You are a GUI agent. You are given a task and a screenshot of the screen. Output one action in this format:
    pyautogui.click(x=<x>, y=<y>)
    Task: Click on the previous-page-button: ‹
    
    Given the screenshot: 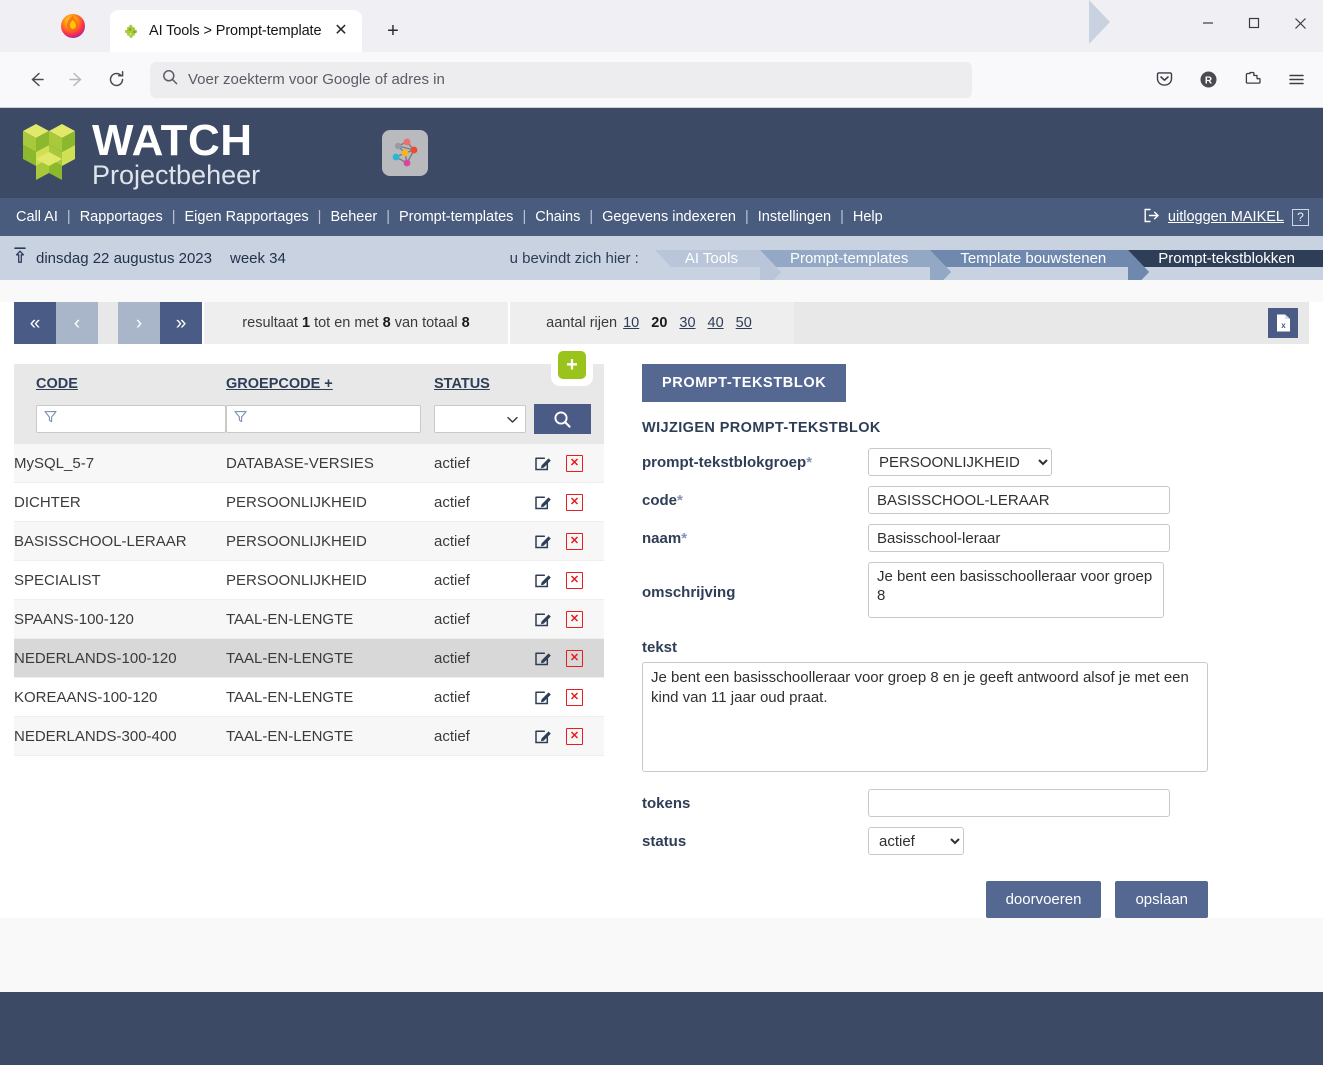 What is the action you would take?
    pyautogui.click(x=77, y=323)
    